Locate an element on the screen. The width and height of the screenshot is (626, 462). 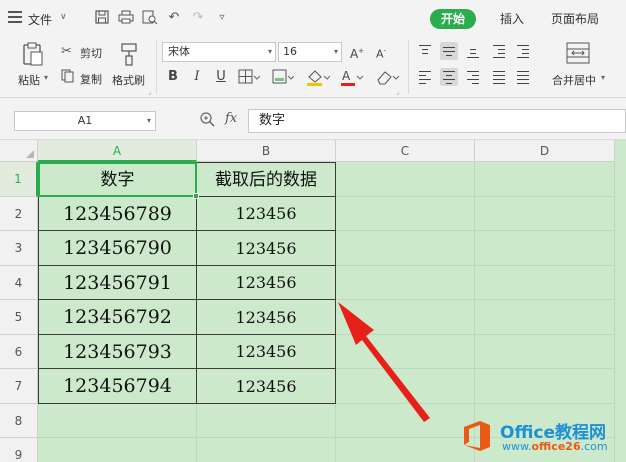
watermark-url-suffix: .com is located at coordinates (594, 446).